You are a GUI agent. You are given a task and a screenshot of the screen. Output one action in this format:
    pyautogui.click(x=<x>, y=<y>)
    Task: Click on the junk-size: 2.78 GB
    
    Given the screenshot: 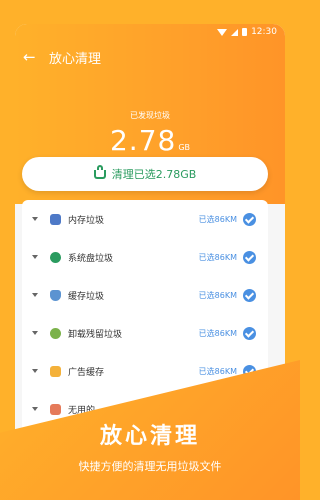 What is the action you would take?
    pyautogui.click(x=150, y=140)
    